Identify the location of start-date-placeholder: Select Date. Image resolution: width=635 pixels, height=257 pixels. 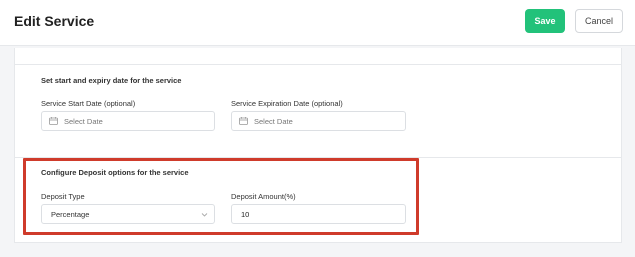
(83, 121).